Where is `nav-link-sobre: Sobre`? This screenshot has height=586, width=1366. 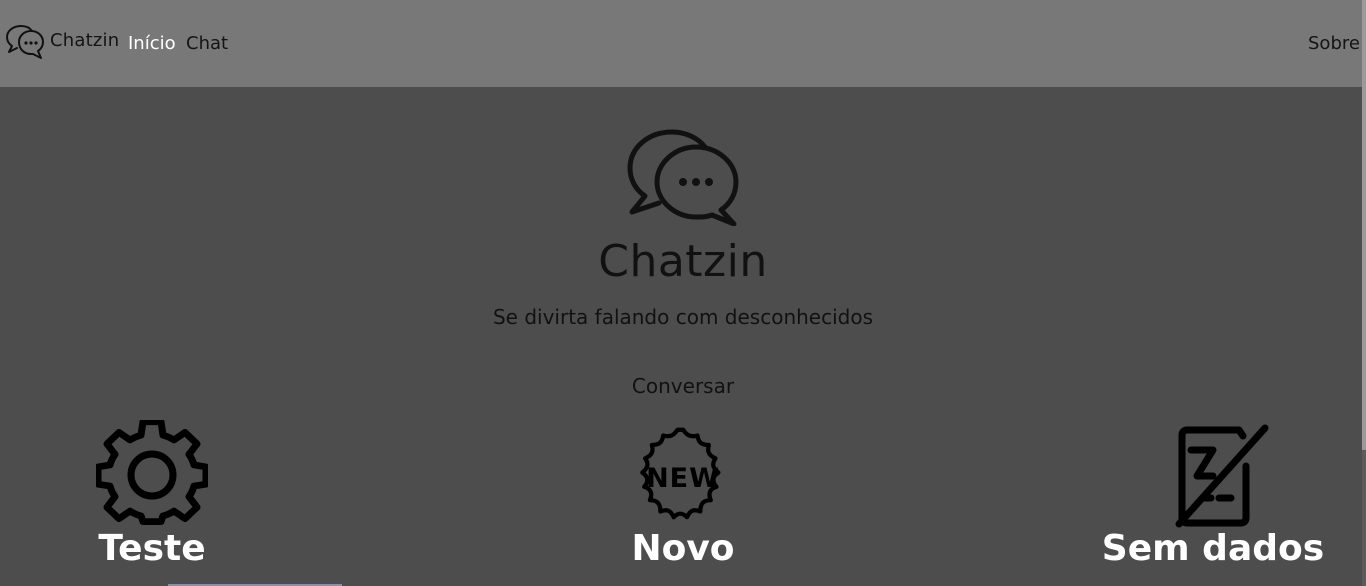
nav-link-sobre: Sobre is located at coordinates (1334, 43).